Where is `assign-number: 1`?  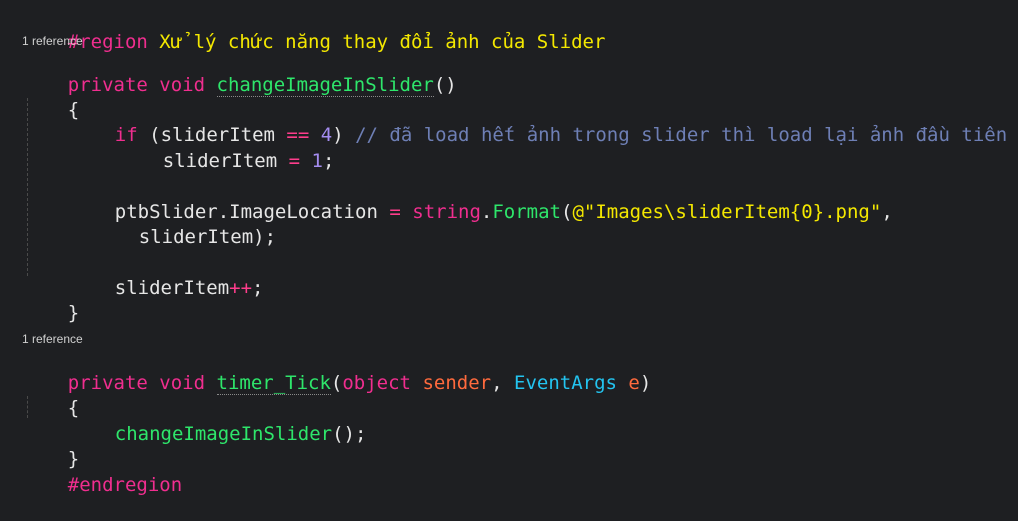 assign-number: 1 is located at coordinates (317, 161).